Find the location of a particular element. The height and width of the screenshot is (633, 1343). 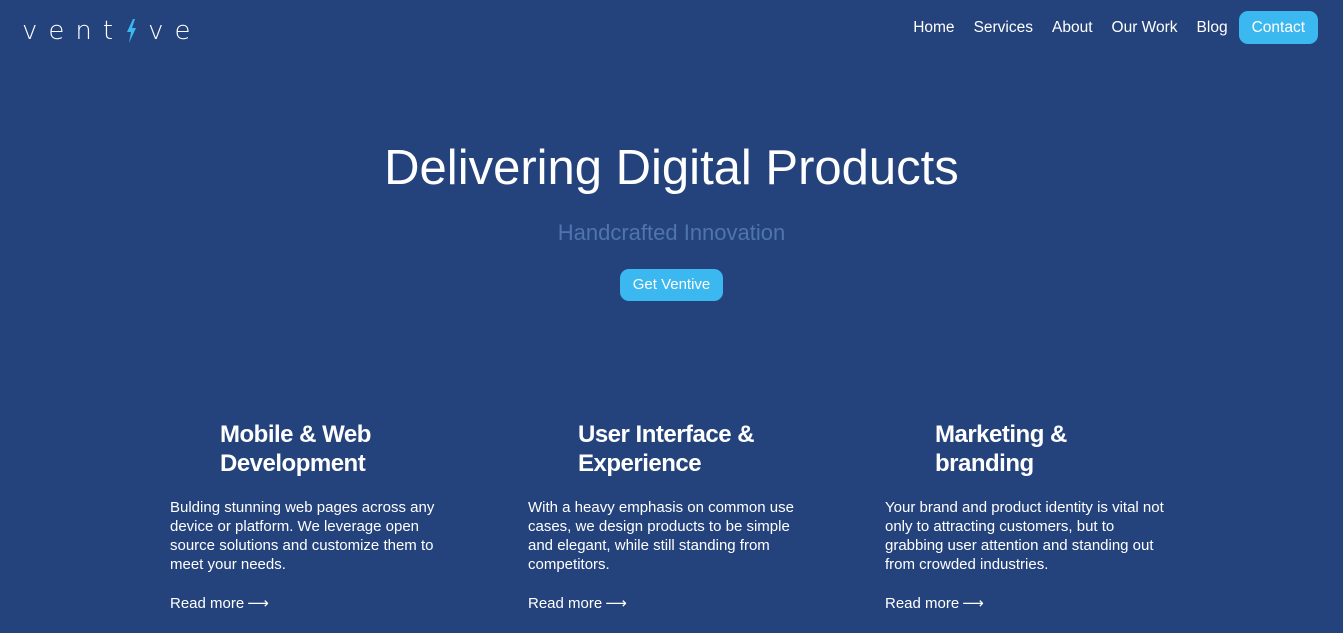

cta-wrapper: Get Ventive is located at coordinates (671, 285).